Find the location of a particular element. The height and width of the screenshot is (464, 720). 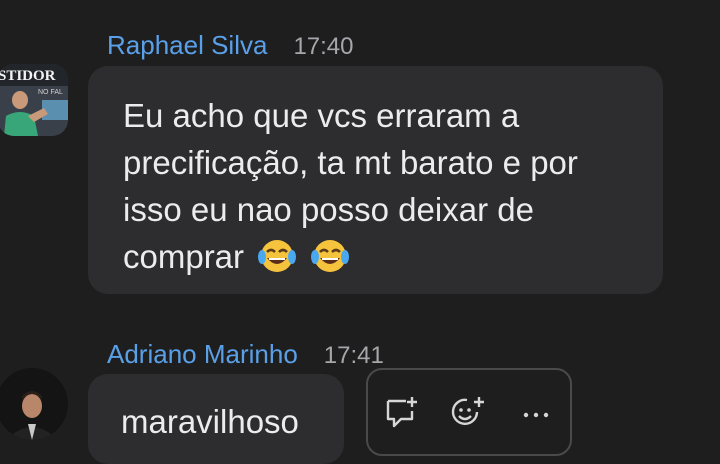

add-reaction-icon is located at coordinates (469, 412).